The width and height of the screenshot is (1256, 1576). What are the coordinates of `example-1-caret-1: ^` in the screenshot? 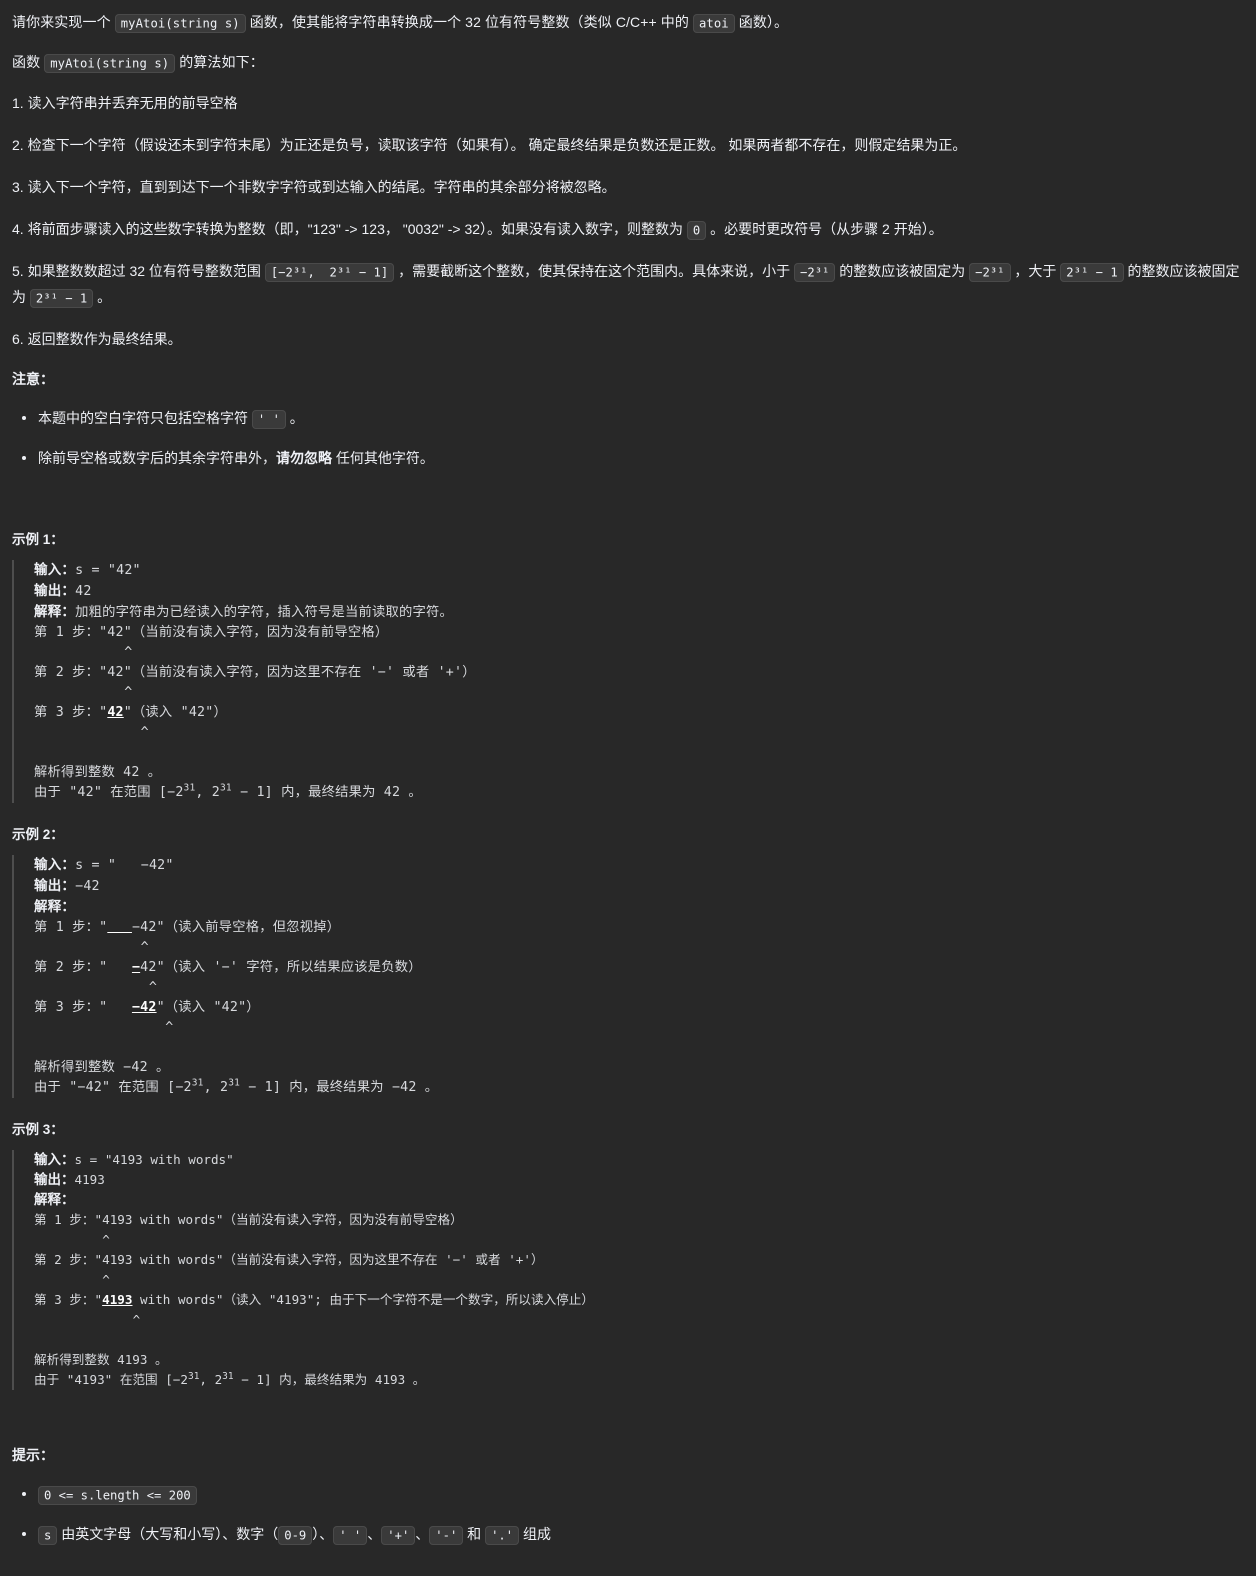 It's located at (83, 652).